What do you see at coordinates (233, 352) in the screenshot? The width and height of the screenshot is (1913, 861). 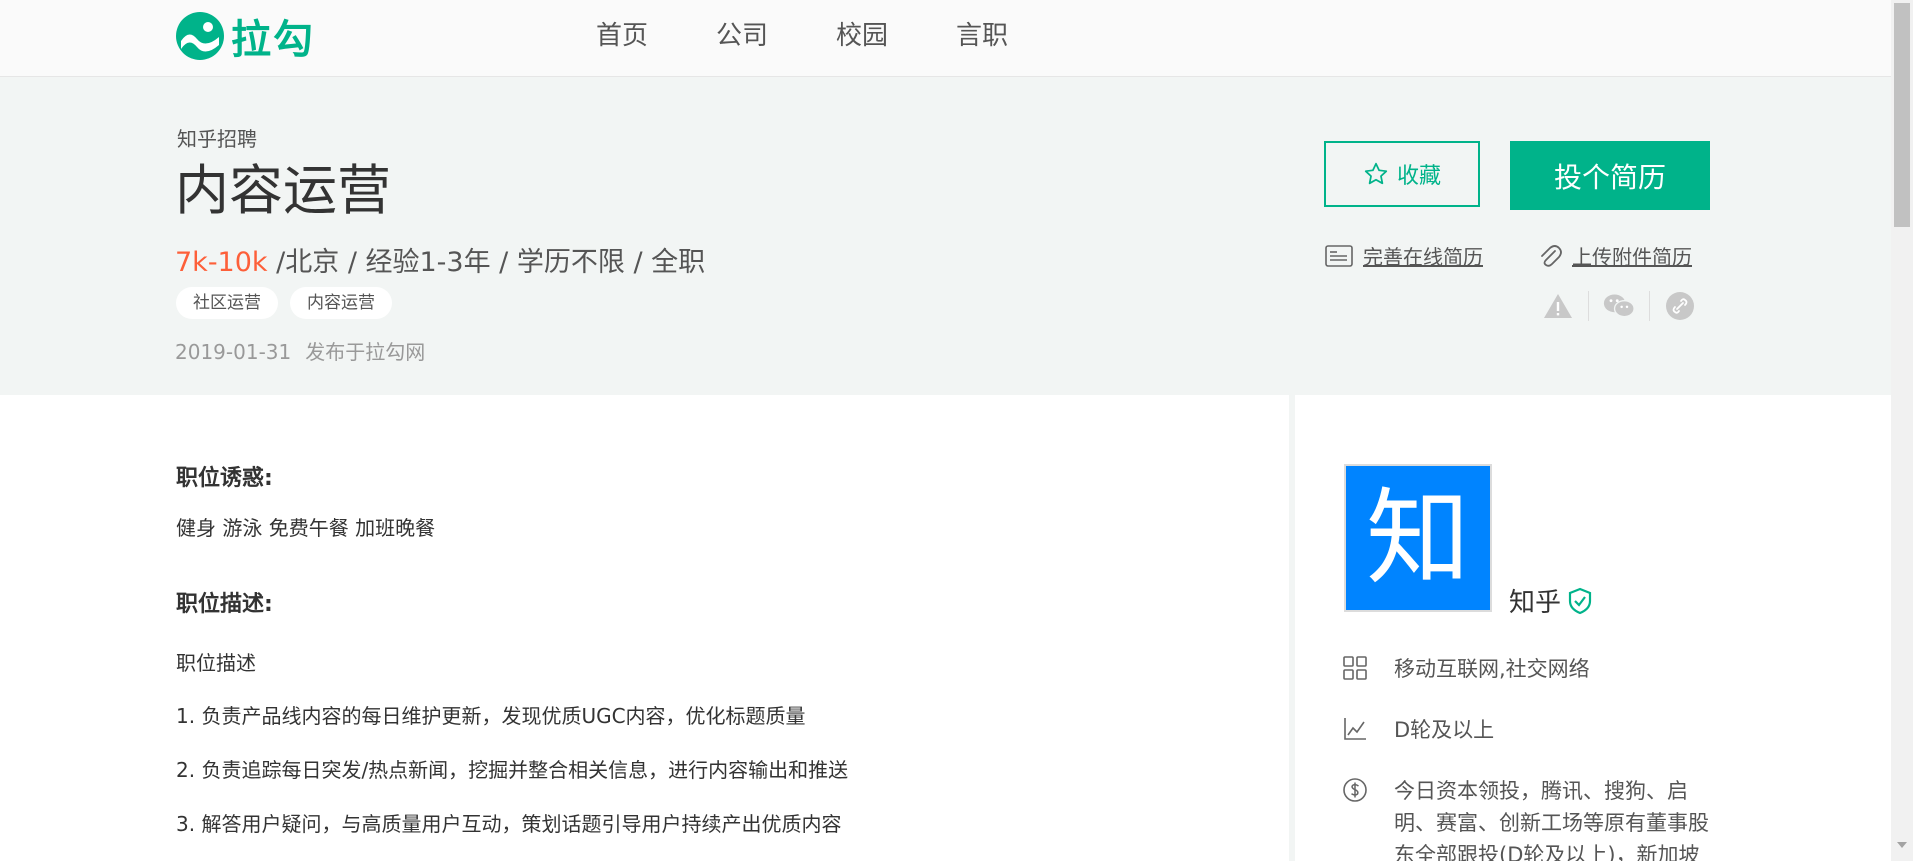 I see `publish-date: 2019-01-31` at bounding box center [233, 352].